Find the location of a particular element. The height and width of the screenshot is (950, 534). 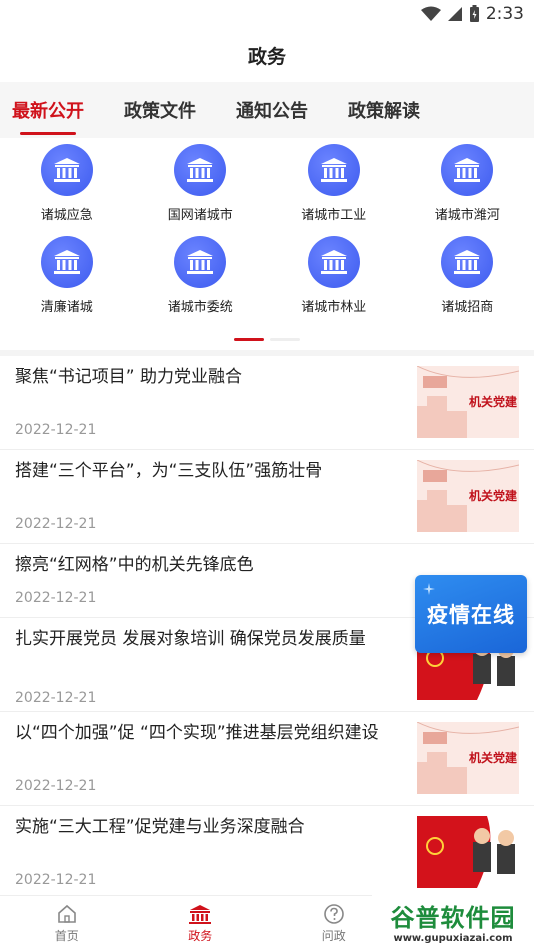

sparkle-icon is located at coordinates (429, 589).